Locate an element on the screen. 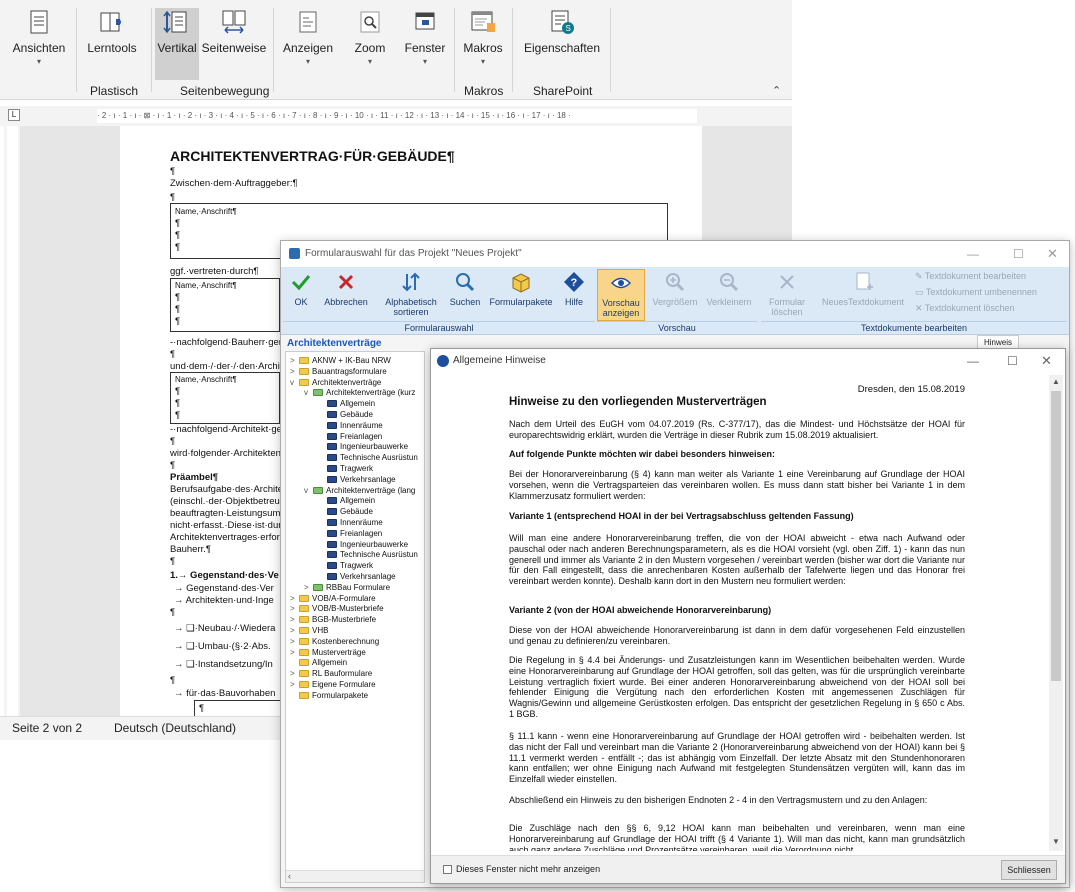 The image size is (1075, 892). verkleinern-button: Verkleinern is located at coordinates (729, 293).